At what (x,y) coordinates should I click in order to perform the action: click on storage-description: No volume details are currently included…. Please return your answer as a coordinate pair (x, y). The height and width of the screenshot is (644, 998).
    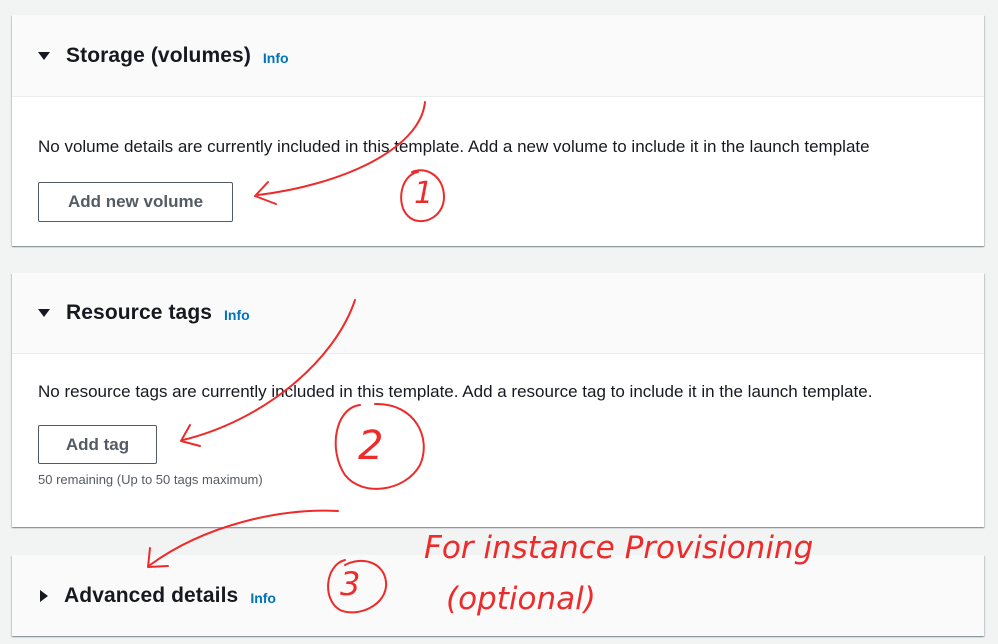
    Looking at the image, I should click on (454, 146).